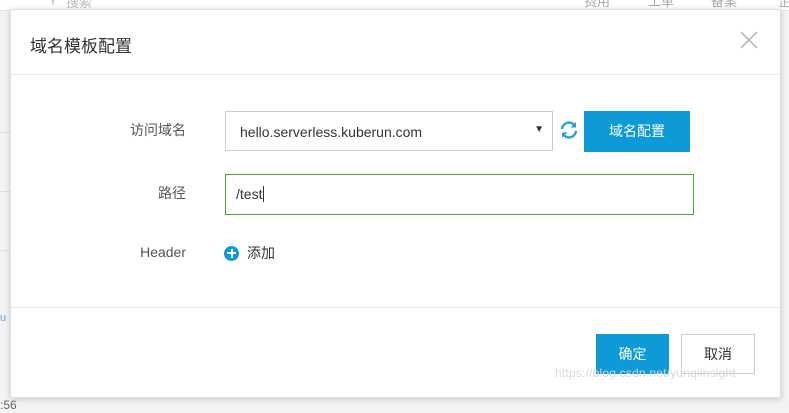 The width and height of the screenshot is (789, 413). I want to click on domain-select: hello.serverless.kuberun.com ▼, so click(389, 131).